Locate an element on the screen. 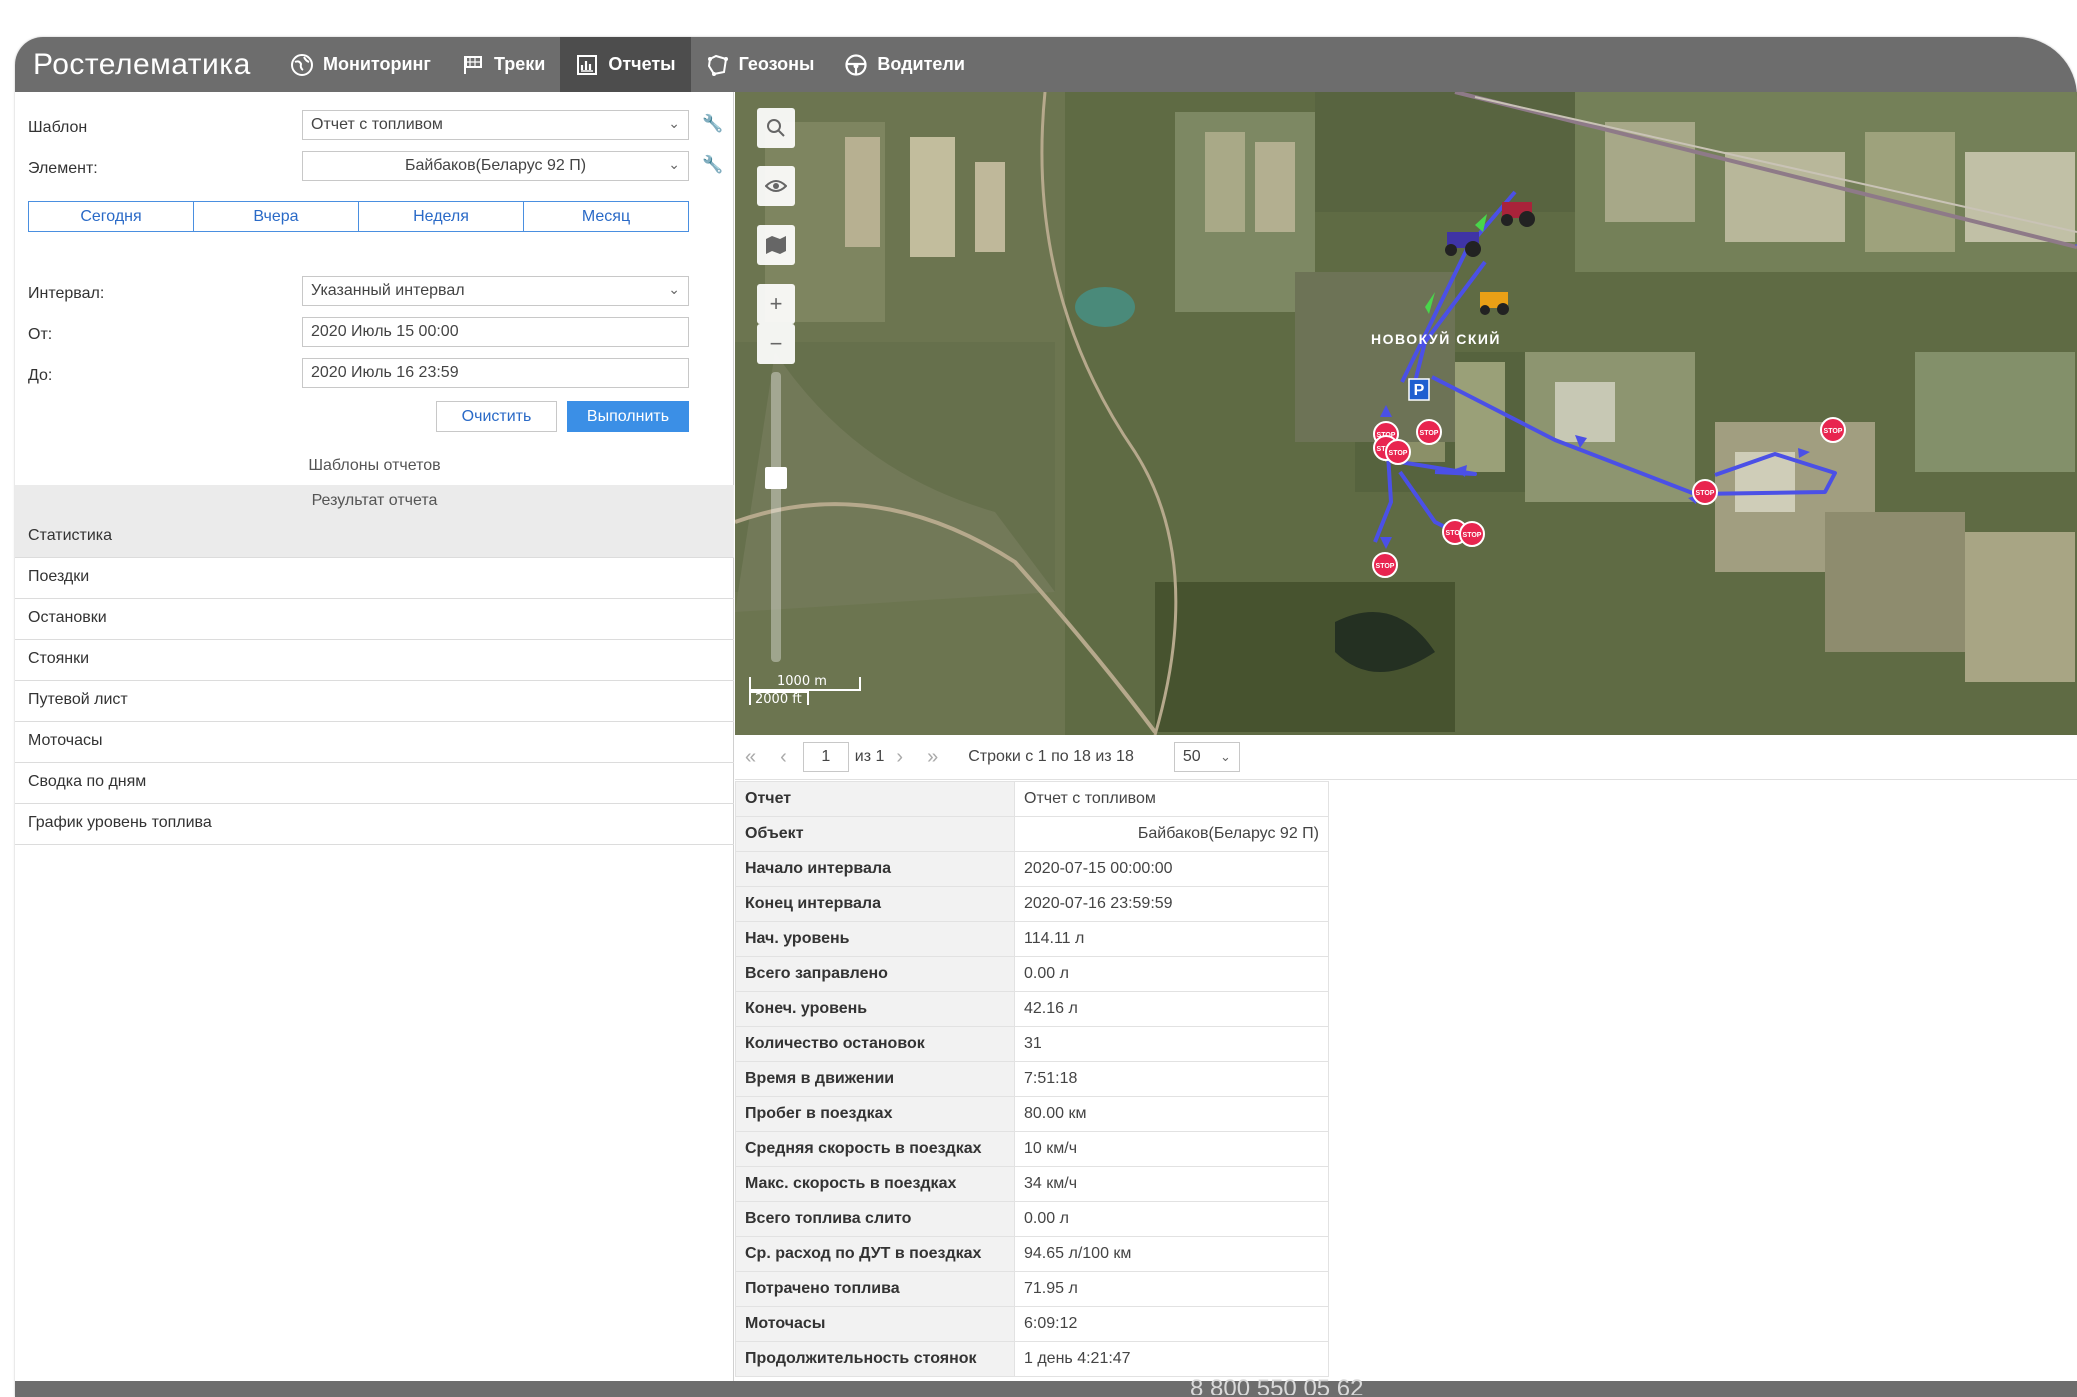 The width and height of the screenshot is (2077, 1397). period-switcher: Сегодня Вчера Неделя Месяц is located at coordinates (358, 216).